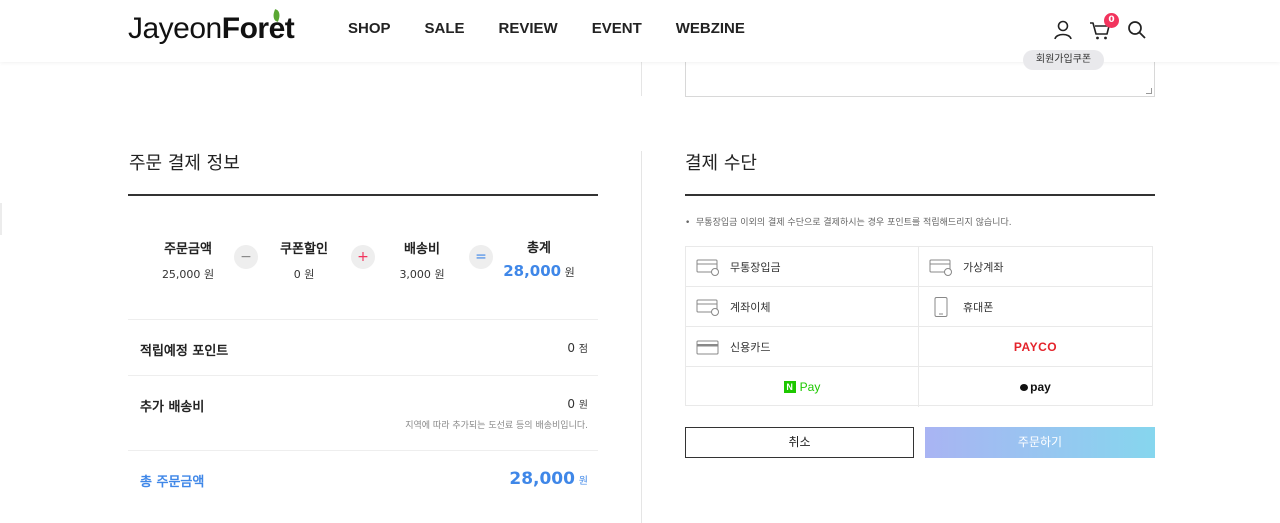 Image resolution: width=1280 pixels, height=523 pixels. Describe the element at coordinates (363, 257) in the screenshot. I see `plus-icon: +` at that location.